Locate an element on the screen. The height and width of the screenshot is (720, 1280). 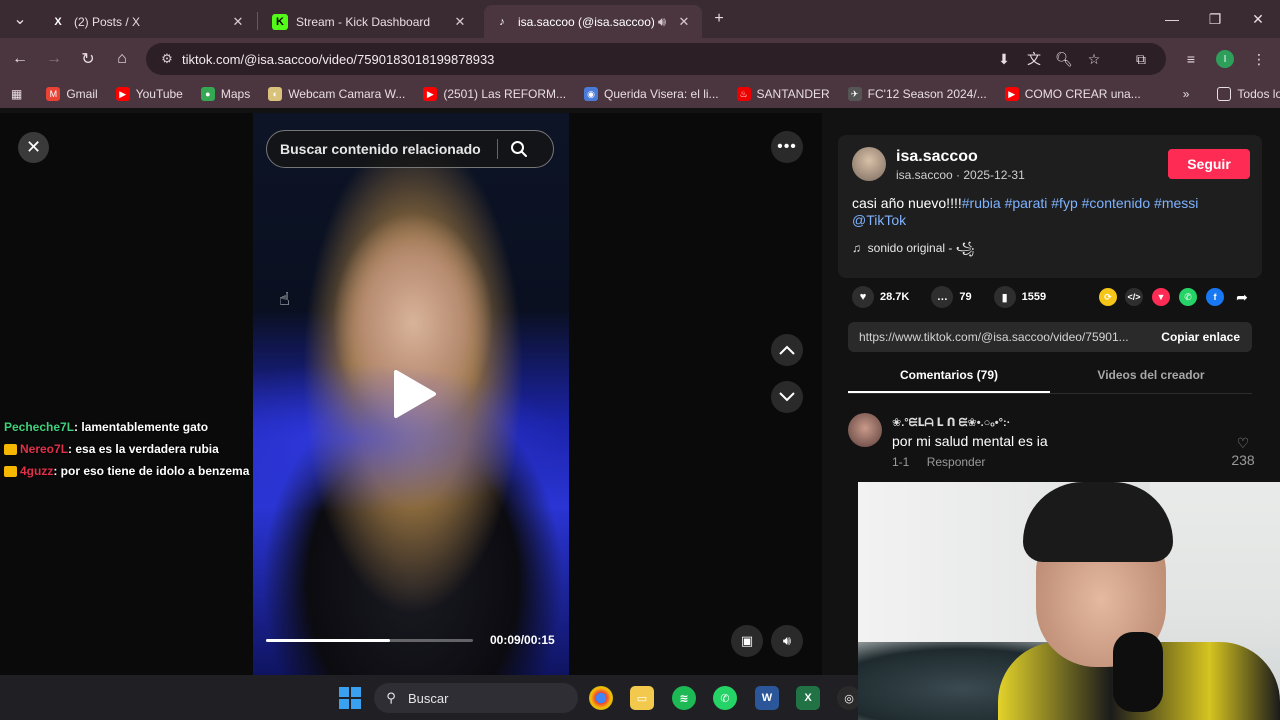
profile-avatar: I is located at coordinates (1225, 59).